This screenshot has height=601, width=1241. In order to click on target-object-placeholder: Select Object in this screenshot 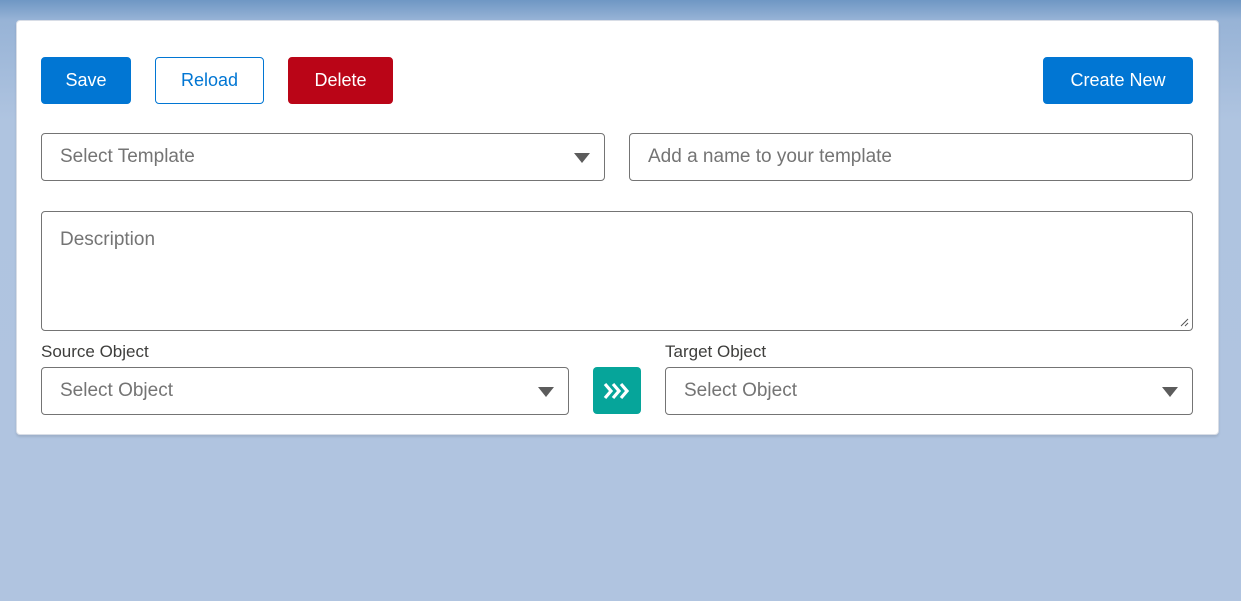, I will do `click(740, 390)`.